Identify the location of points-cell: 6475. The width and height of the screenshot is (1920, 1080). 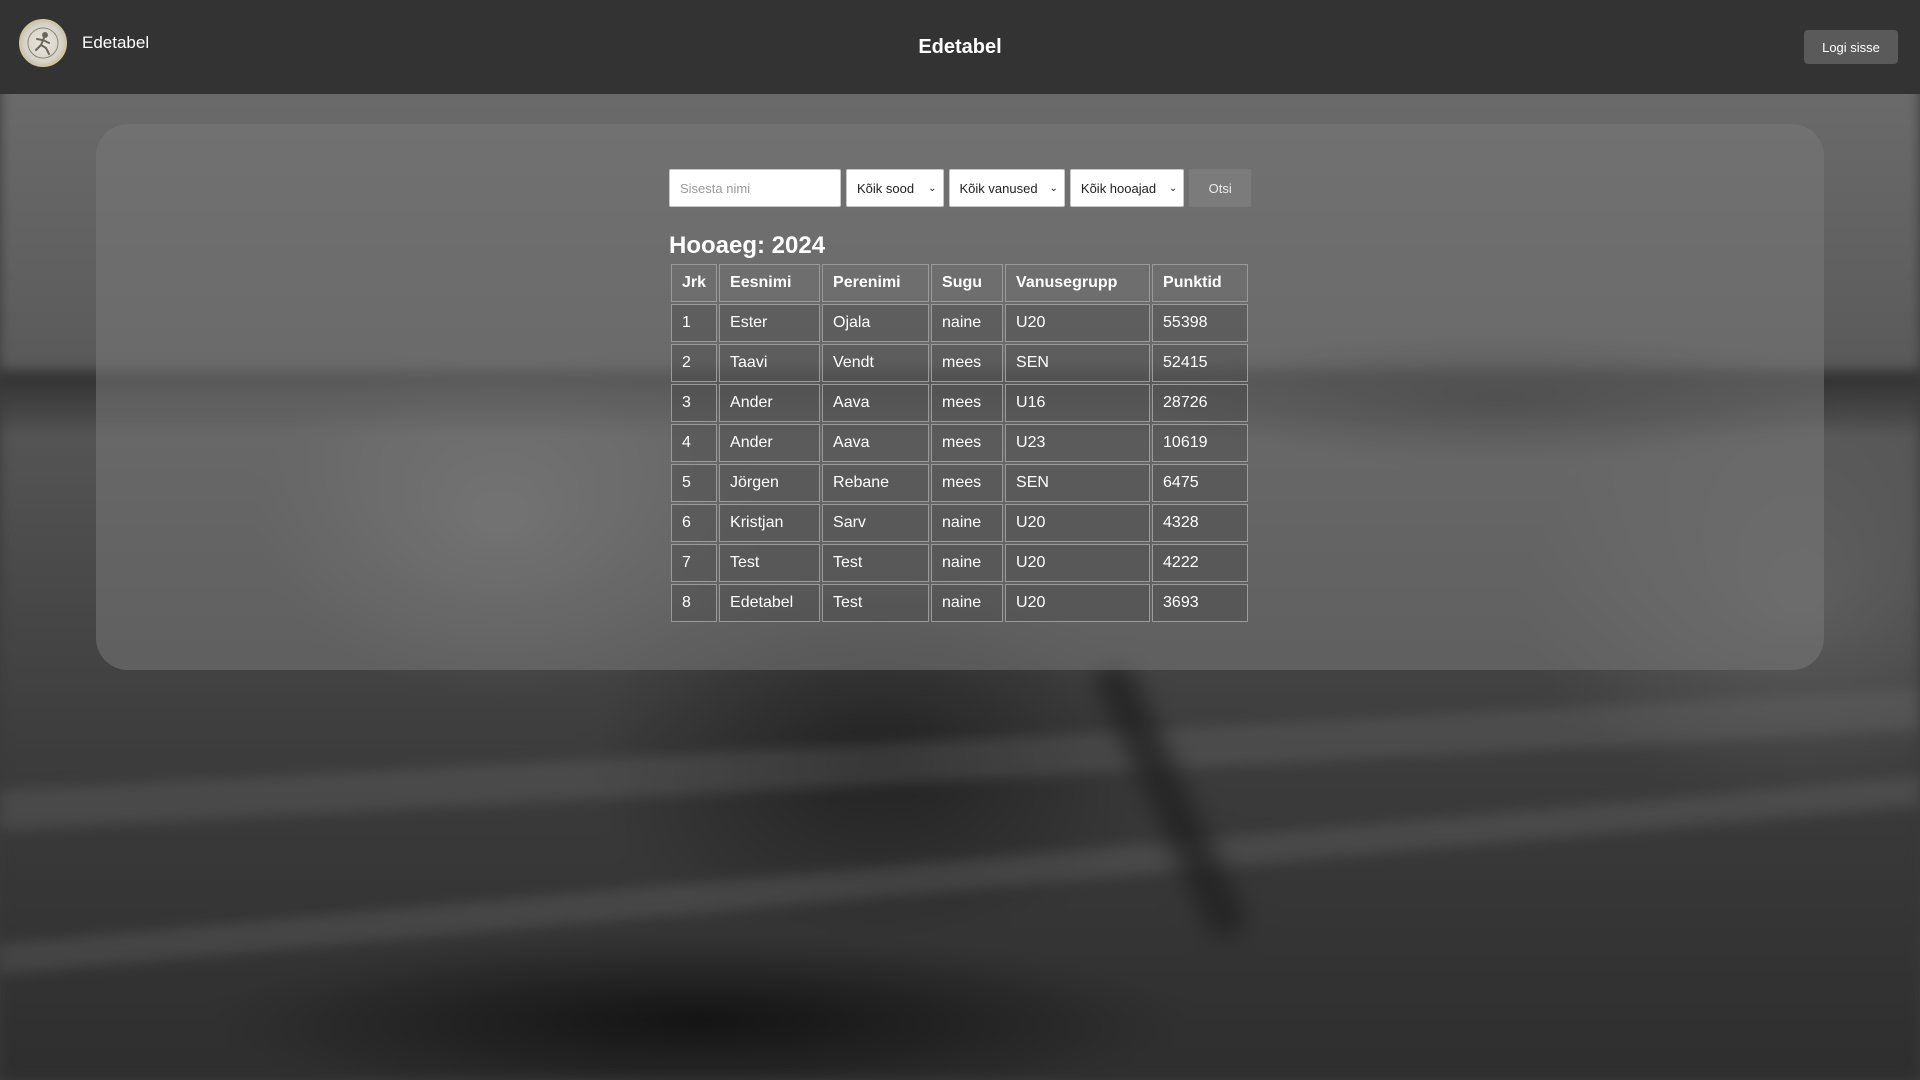
(1200, 483).